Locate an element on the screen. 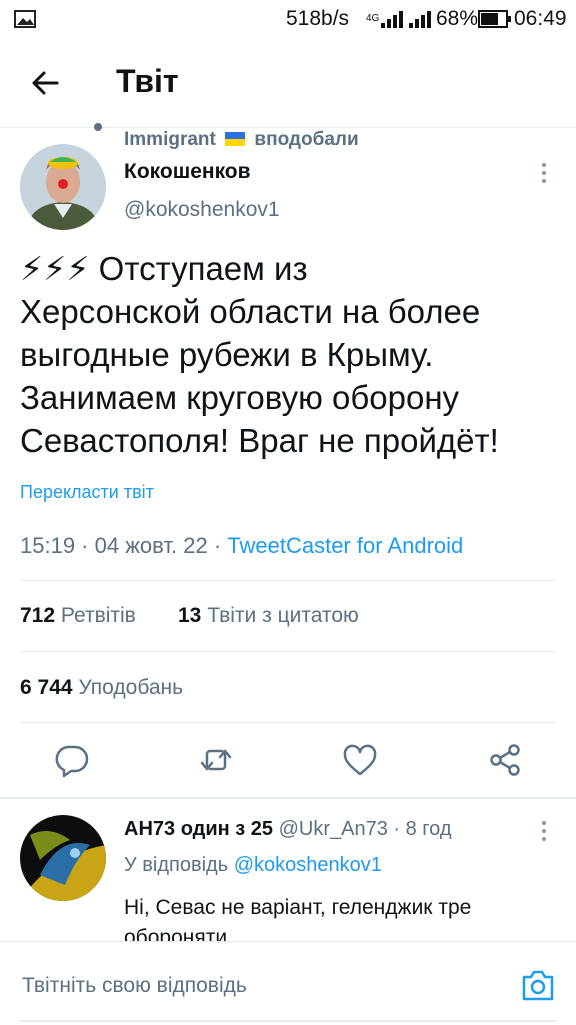 Image resolution: width=576 pixels, height=1025 pixels. social-context-user: Immigrant is located at coordinates (170, 139).